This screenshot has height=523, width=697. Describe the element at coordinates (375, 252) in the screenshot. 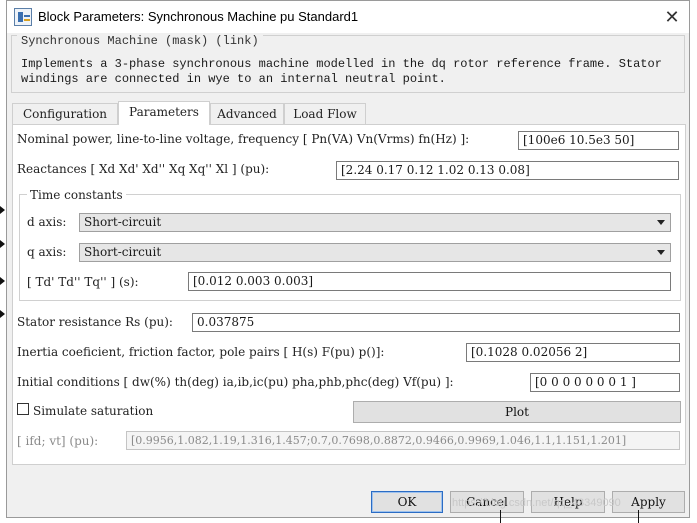

I see `q-axis-select: Short-circuit` at that location.